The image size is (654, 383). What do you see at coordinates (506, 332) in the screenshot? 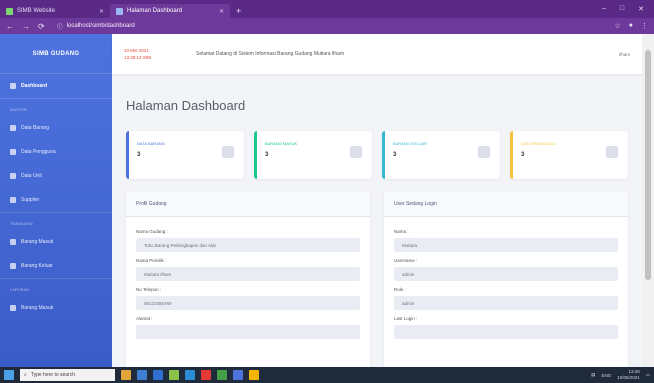
I see `last-login-field` at bounding box center [506, 332].